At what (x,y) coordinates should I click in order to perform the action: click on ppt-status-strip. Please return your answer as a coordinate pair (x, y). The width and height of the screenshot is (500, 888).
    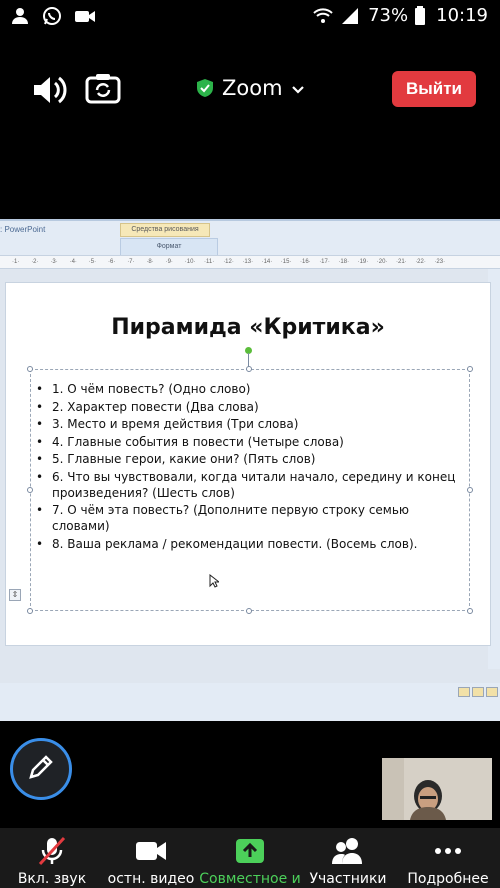
    Looking at the image, I should click on (250, 702).